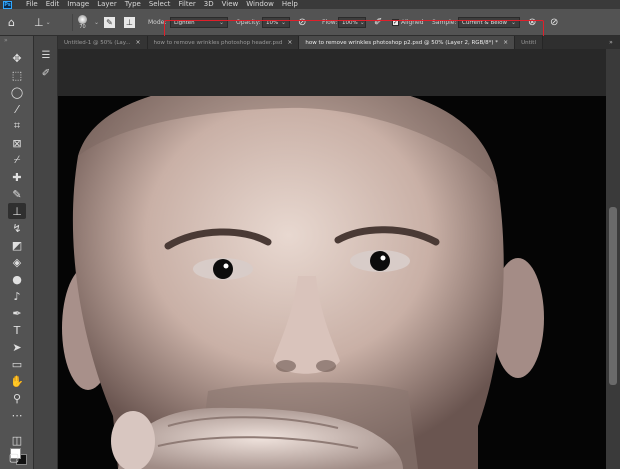  I want to click on healing-brush-tool-icon: ✚, so click(17, 177).